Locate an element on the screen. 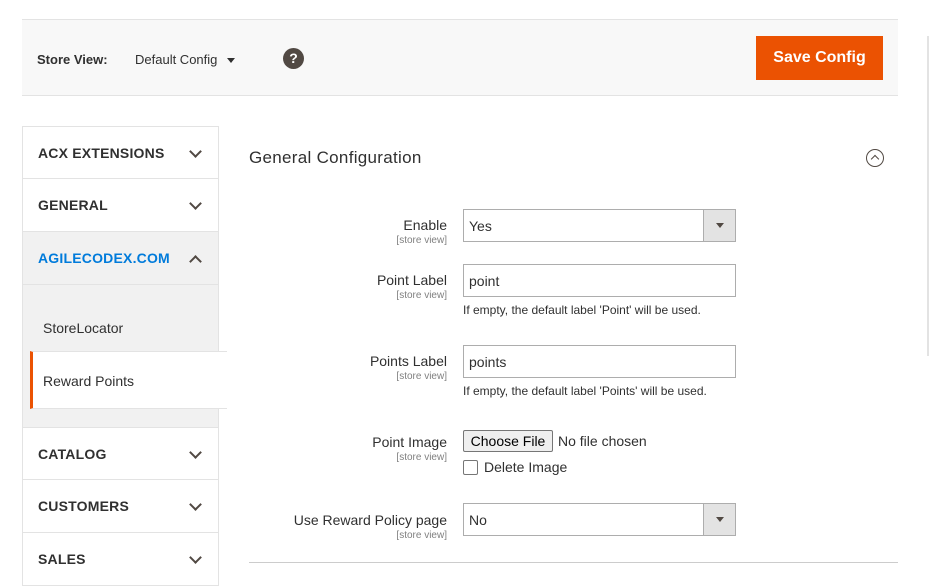 This screenshot has height=586, width=929. collapse-section-icon is located at coordinates (875, 158).